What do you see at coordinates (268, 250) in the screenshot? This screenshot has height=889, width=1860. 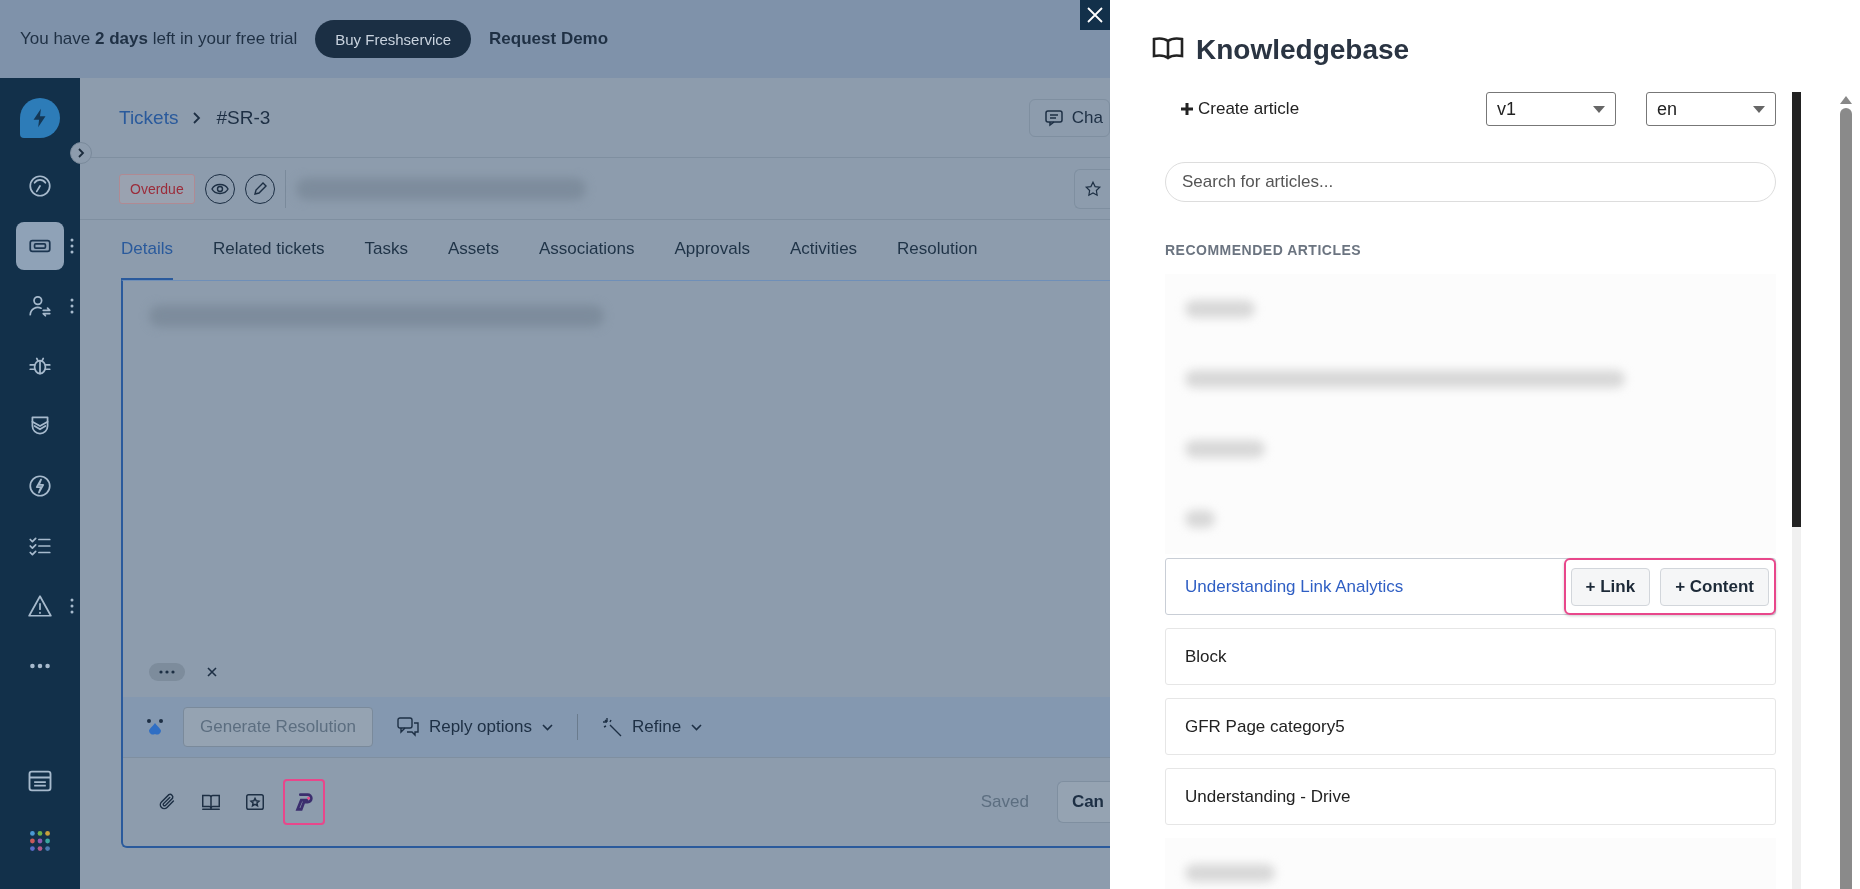 I see `tab: Related tickets` at bounding box center [268, 250].